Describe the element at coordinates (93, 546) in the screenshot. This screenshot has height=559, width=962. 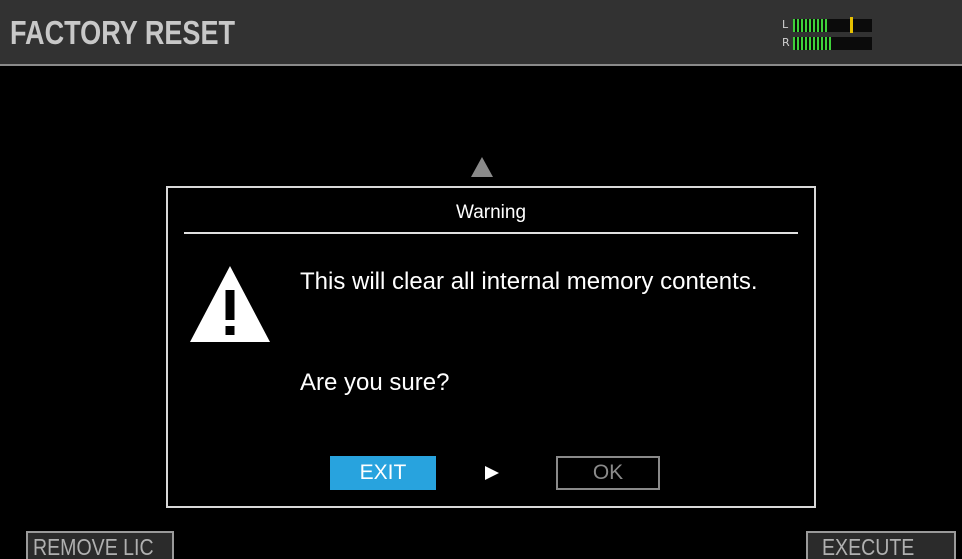
I see `remove-lic-label: REMOVE LIC` at that location.